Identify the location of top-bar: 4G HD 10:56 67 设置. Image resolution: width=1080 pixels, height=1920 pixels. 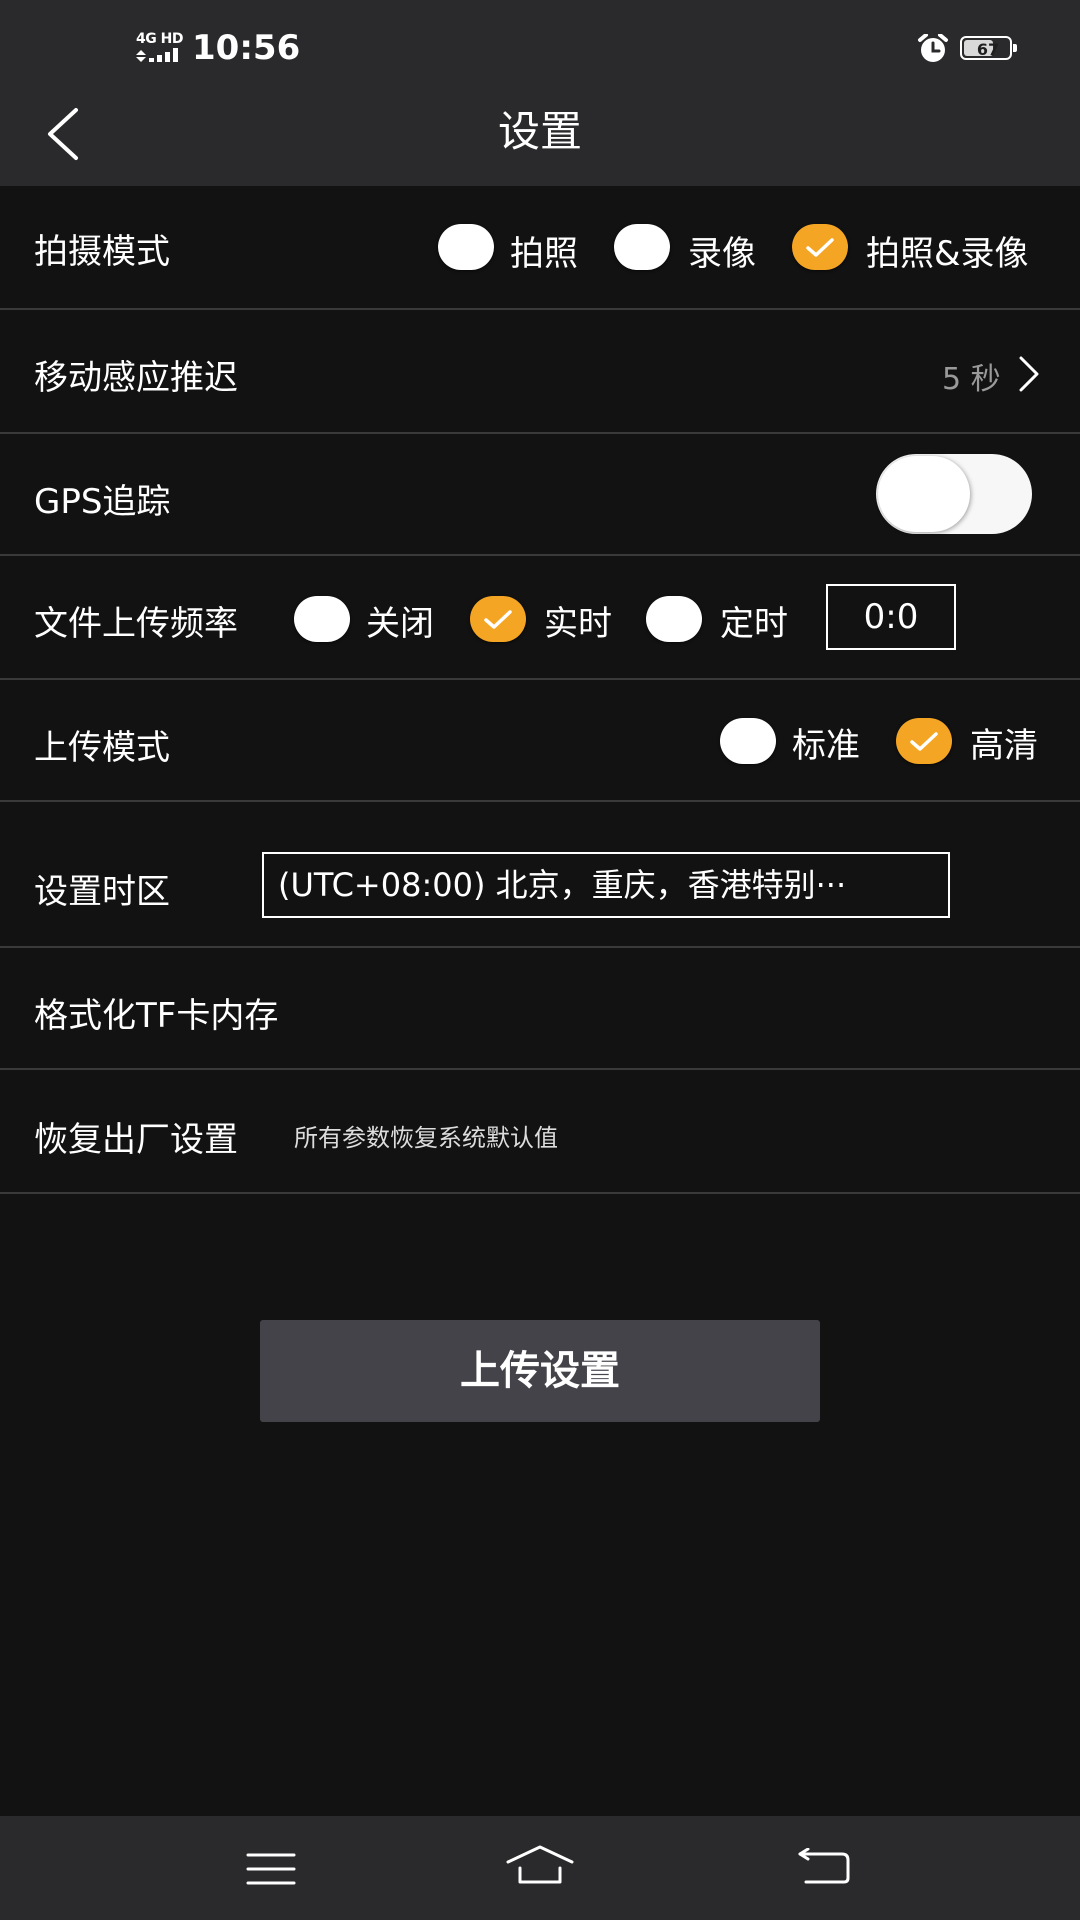
(540, 93).